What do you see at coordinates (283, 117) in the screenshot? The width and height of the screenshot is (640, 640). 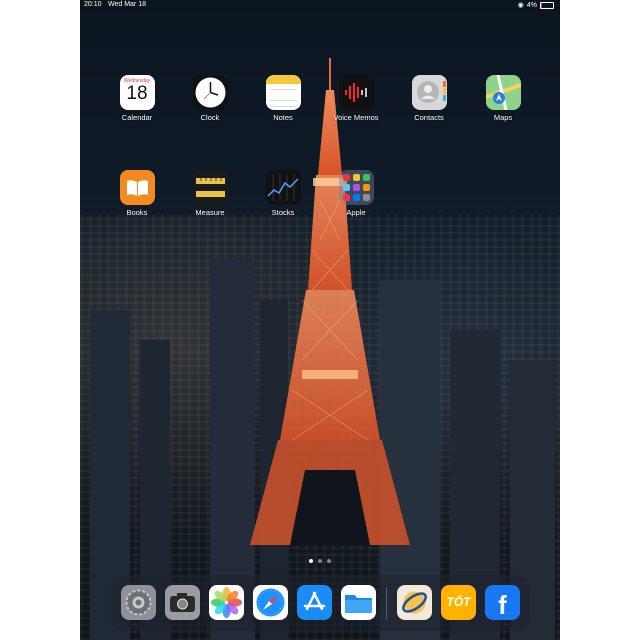 I see `app-label: Notes` at bounding box center [283, 117].